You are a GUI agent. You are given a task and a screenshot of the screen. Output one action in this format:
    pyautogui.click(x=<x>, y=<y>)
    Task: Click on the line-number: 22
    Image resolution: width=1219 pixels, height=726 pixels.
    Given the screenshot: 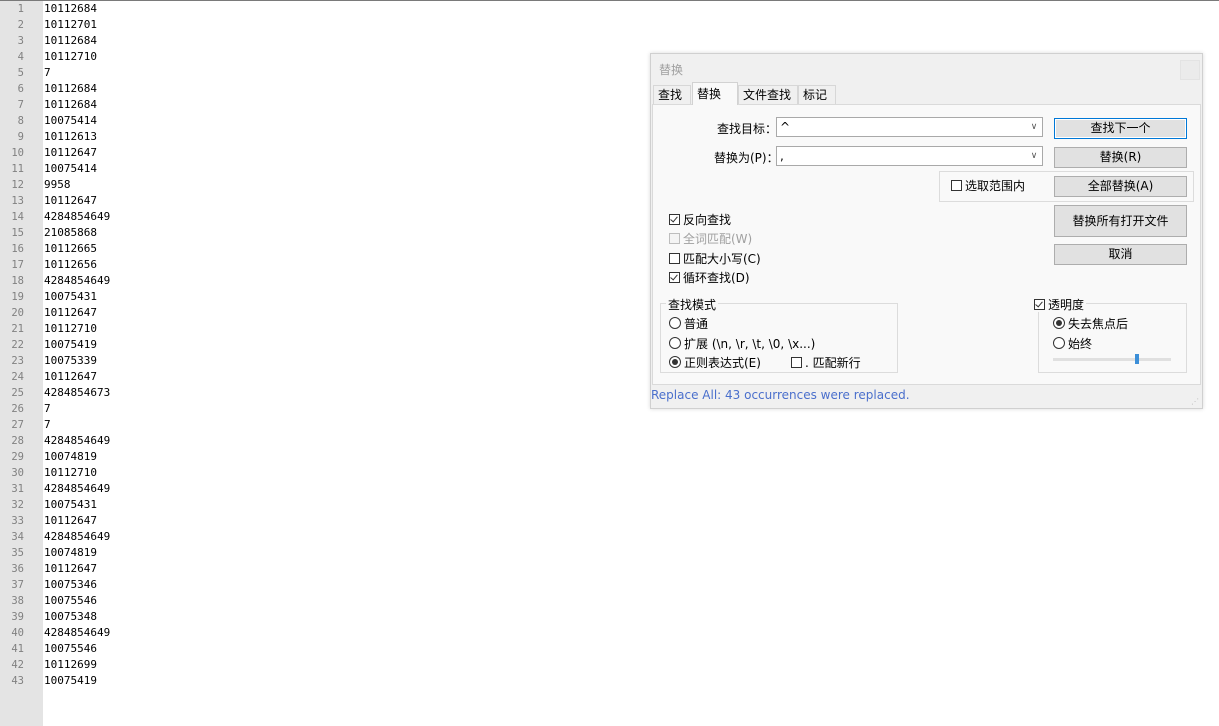 What is the action you would take?
    pyautogui.click(x=17, y=345)
    